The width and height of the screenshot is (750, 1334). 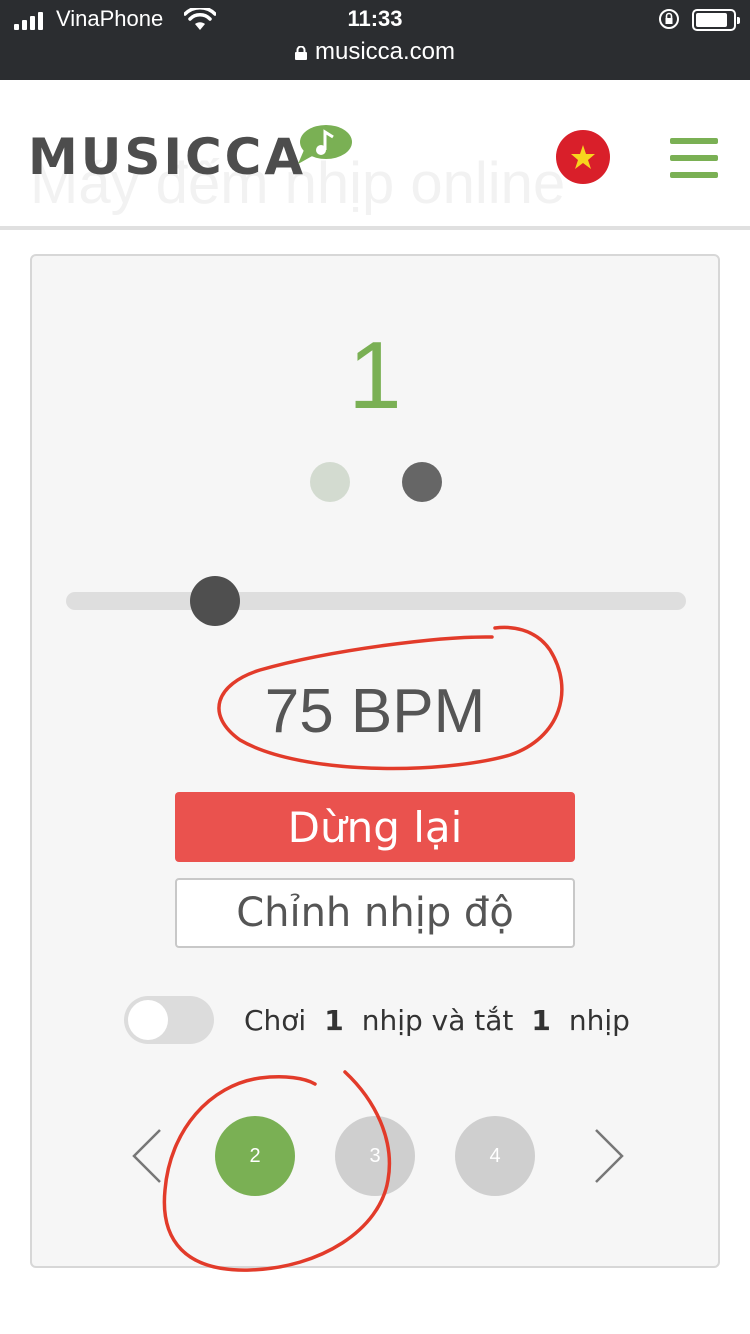 I want to click on clock: 11:33, so click(x=375, y=18).